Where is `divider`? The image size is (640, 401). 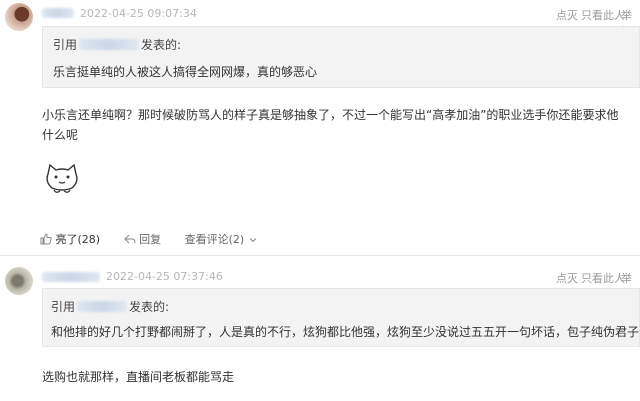 divider is located at coordinates (320, 255).